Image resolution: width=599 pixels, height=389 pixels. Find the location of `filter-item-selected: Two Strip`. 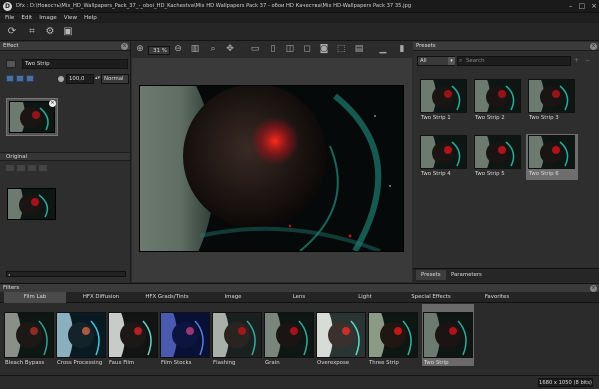

filter-item-selected: Two Strip is located at coordinates (448, 335).